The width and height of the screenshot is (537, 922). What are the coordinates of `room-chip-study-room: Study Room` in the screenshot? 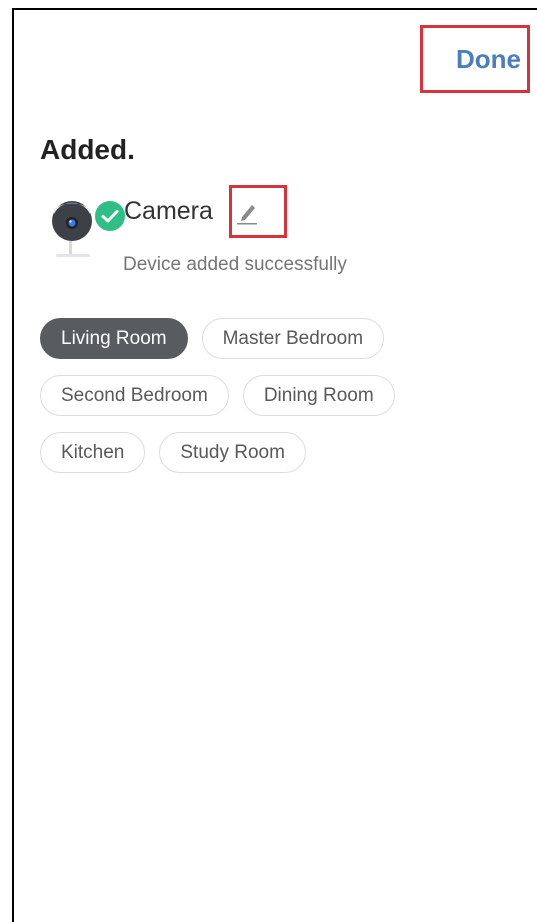 It's located at (232, 452).